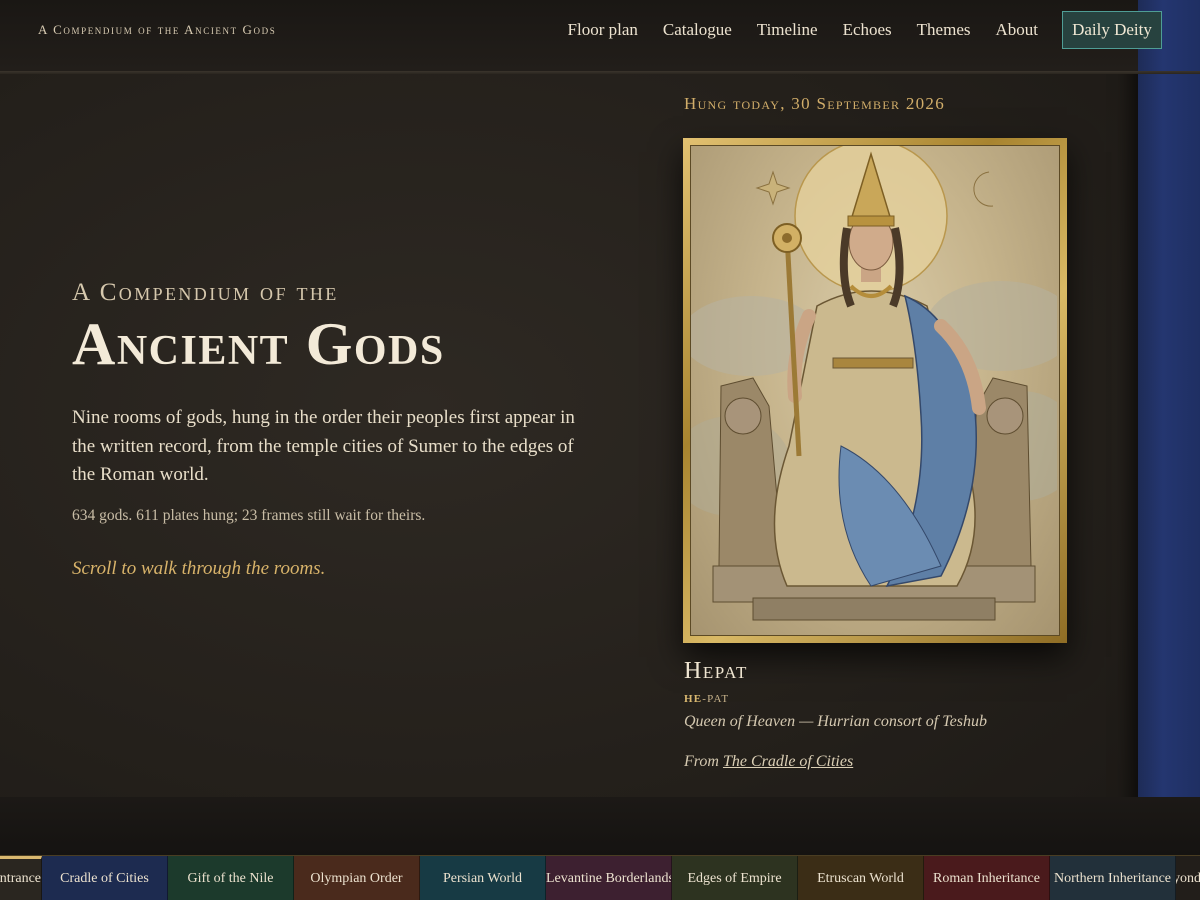 The height and width of the screenshot is (900, 1200). I want to click on room-tab-levantine-borderlands: Levantine Borderlands, so click(609, 878).